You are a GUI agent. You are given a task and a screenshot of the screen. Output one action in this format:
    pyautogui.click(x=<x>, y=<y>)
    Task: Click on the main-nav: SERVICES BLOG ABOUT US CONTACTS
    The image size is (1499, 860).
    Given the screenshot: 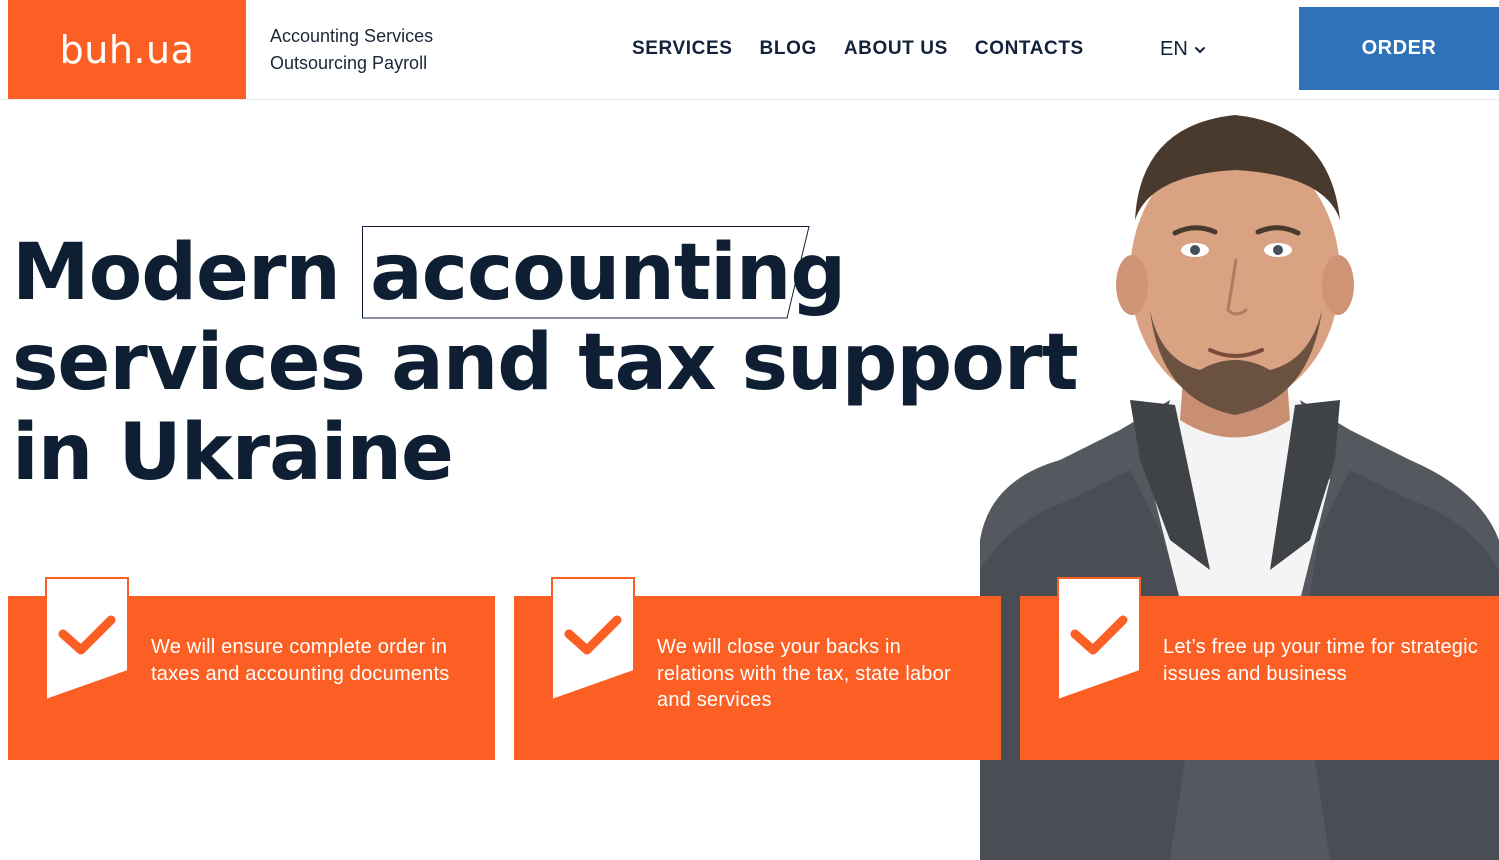 What is the action you would take?
    pyautogui.click(x=871, y=49)
    